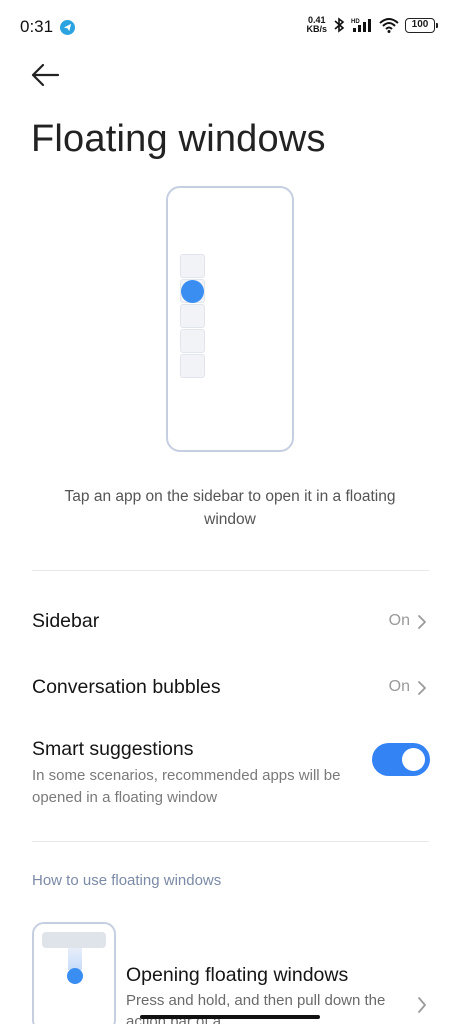 Image resolution: width=461 pixels, height=1024 pixels. What do you see at coordinates (127, 880) in the screenshot?
I see `section-header: How to use floating windows` at bounding box center [127, 880].